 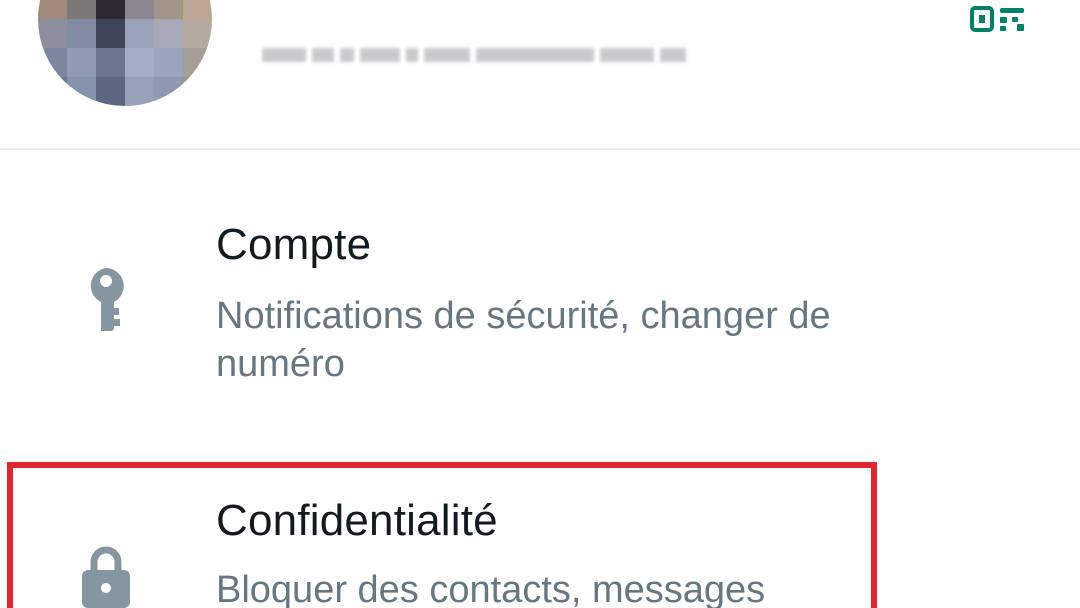 I want to click on item-subtitle: Bloquer des contacts, messages, so click(x=491, y=588).